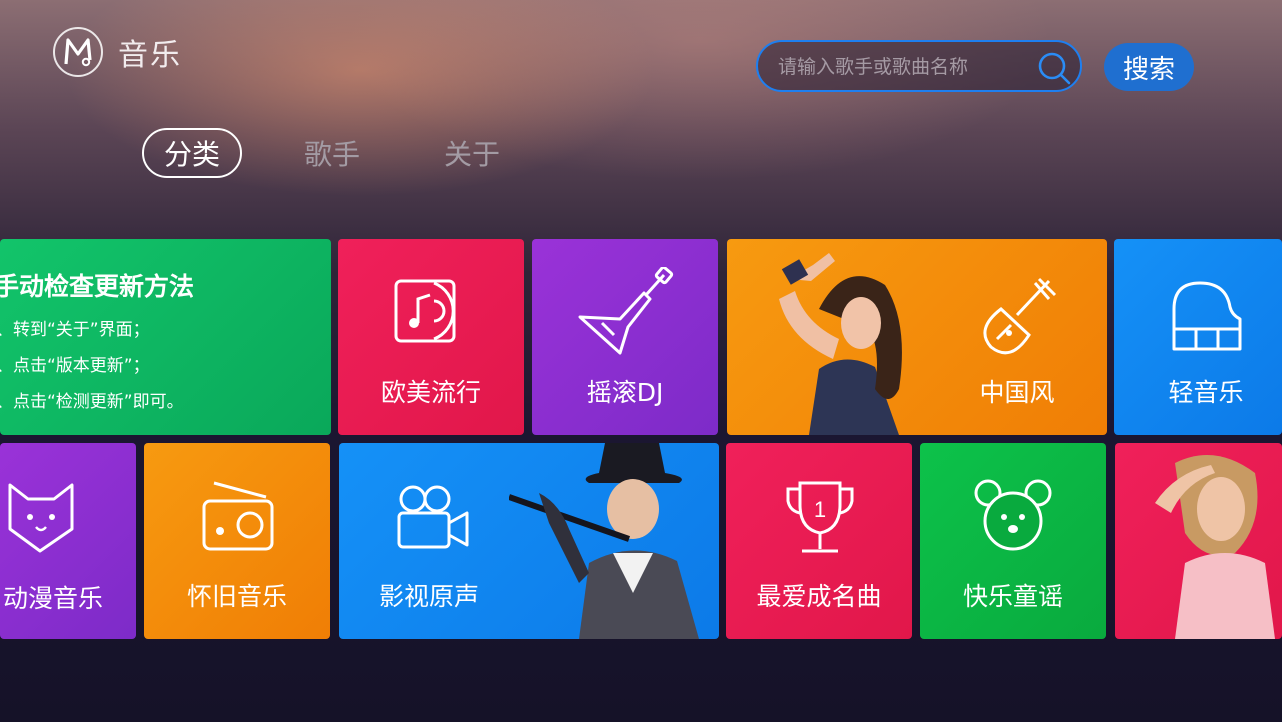 This screenshot has width=1282, height=722. I want to click on category-tile-western-pop: 欧美流行, so click(431, 337).